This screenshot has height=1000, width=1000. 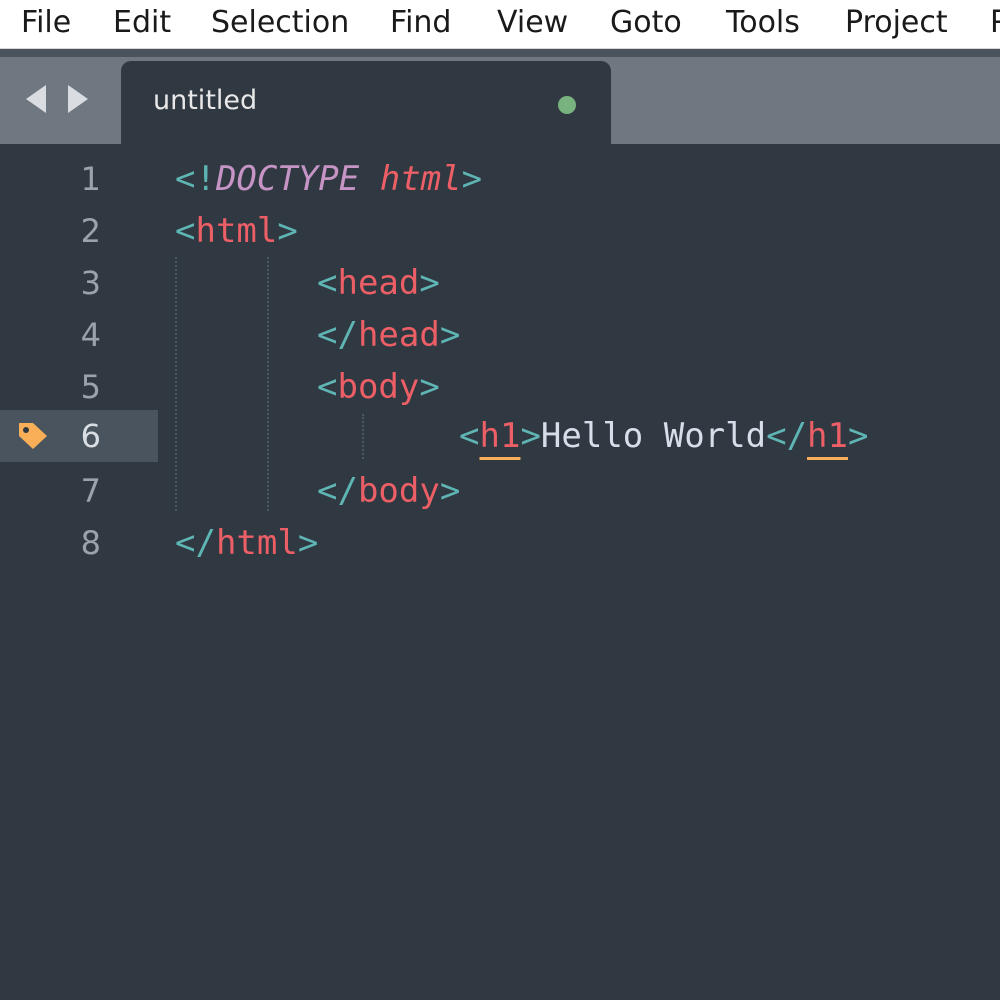 I want to click on menu-view: View, so click(x=532, y=23).